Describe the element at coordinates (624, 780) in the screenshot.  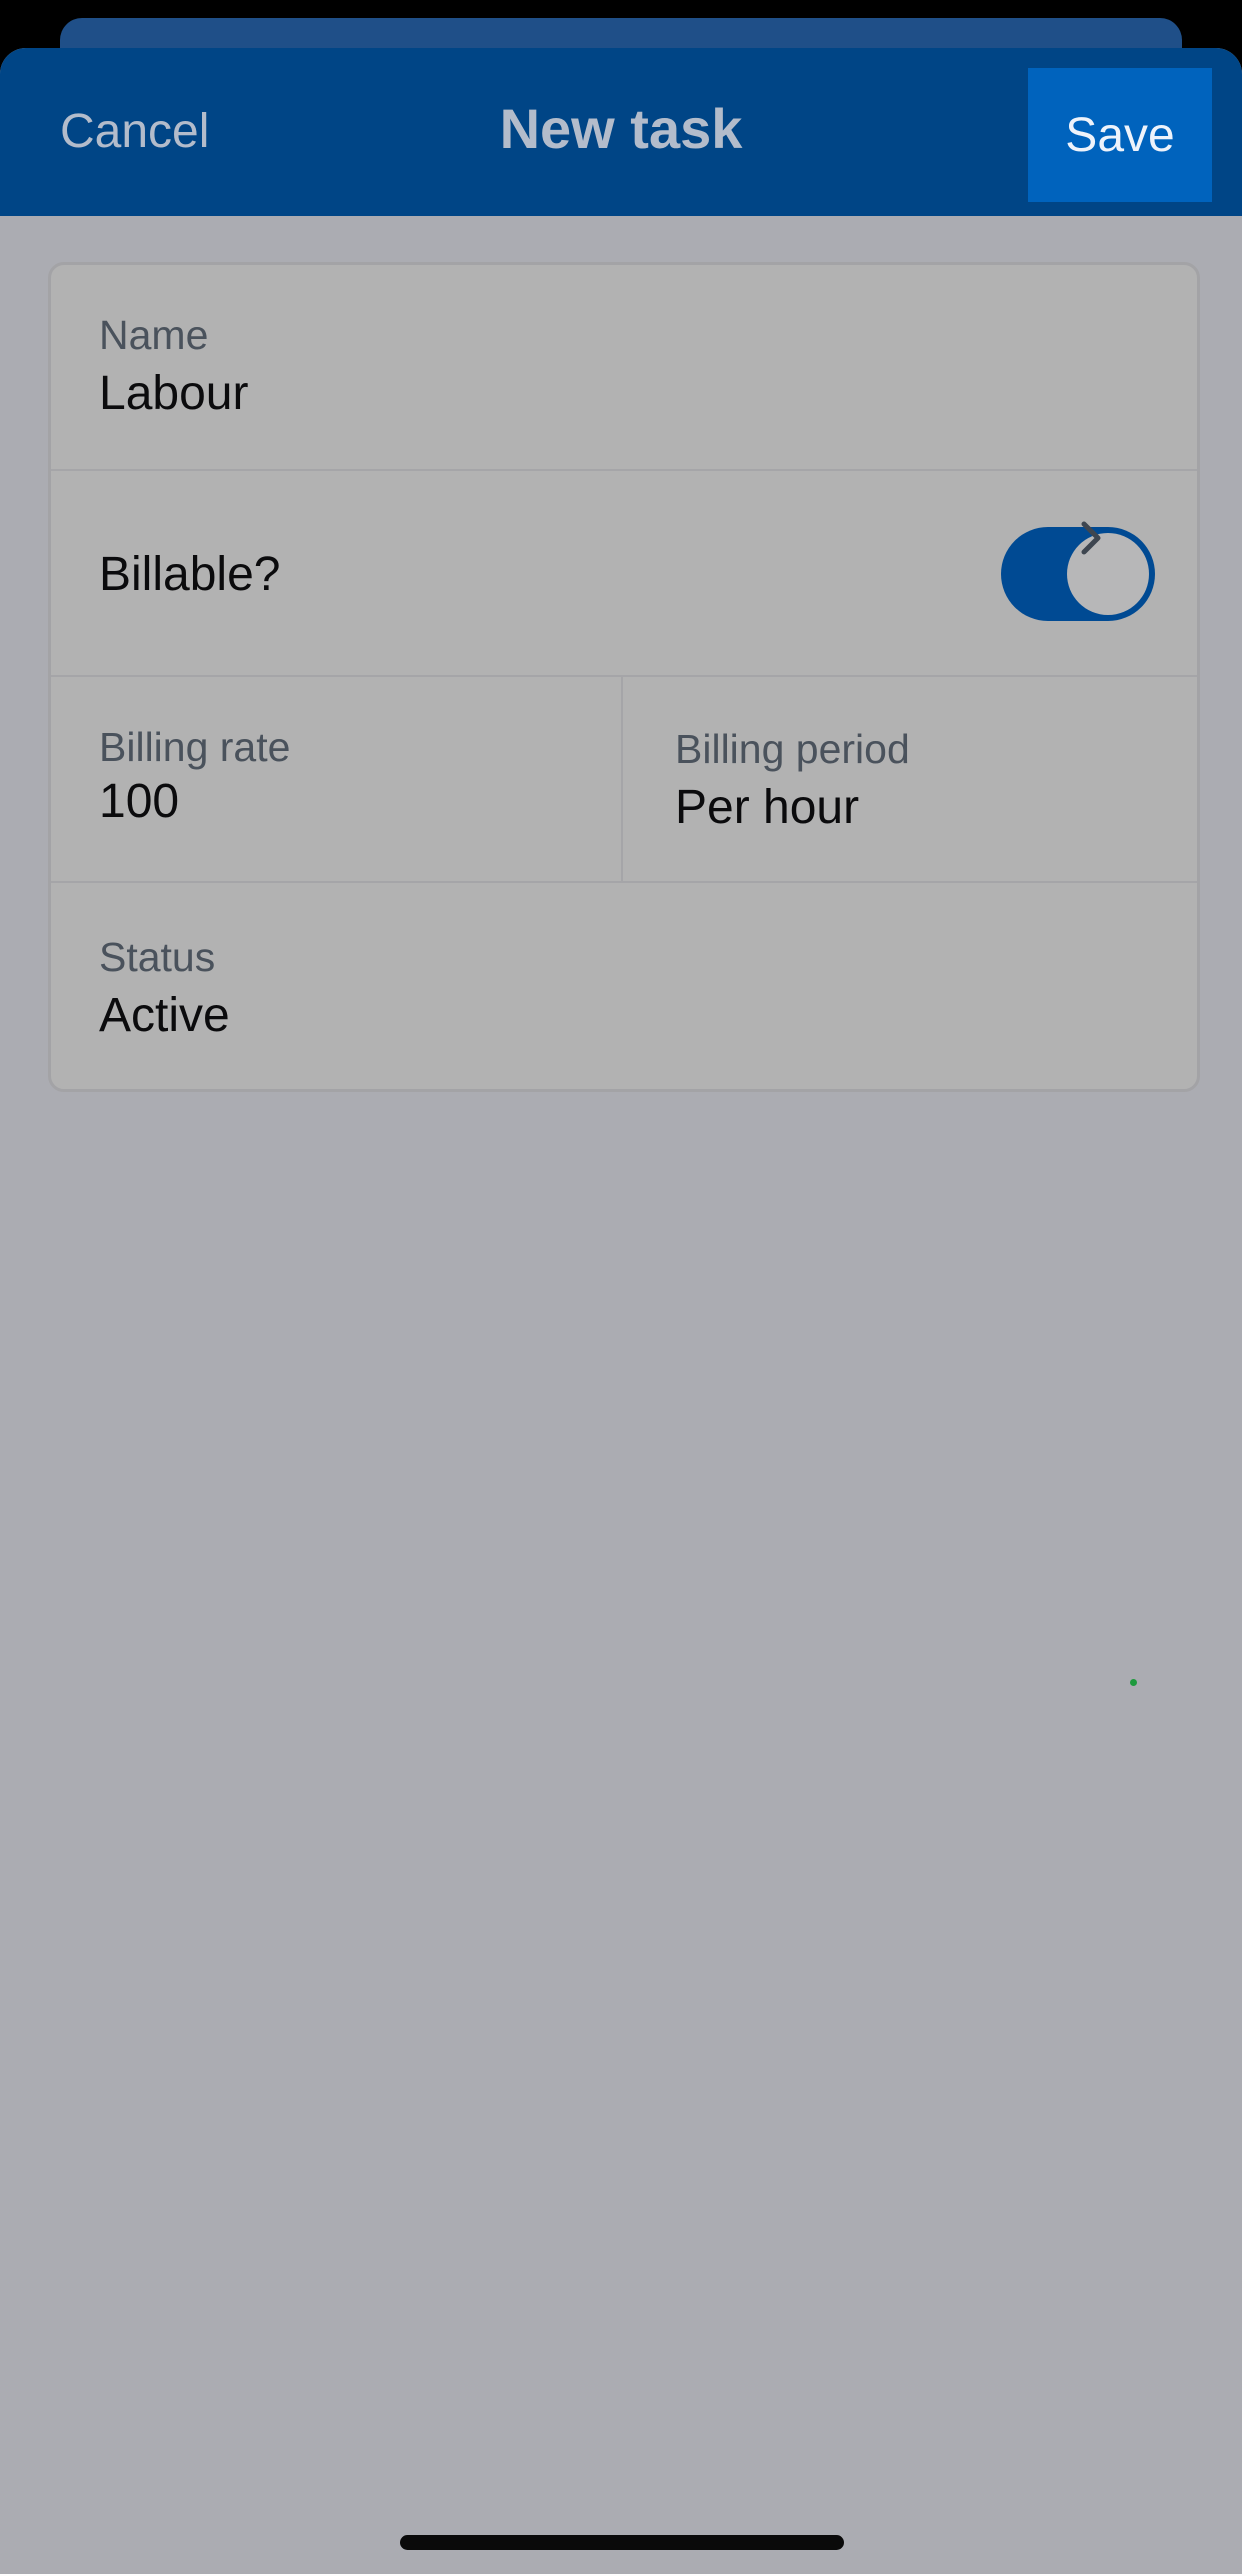
I see `billing-row: Billing rate 100 Billing period Per hour` at that location.